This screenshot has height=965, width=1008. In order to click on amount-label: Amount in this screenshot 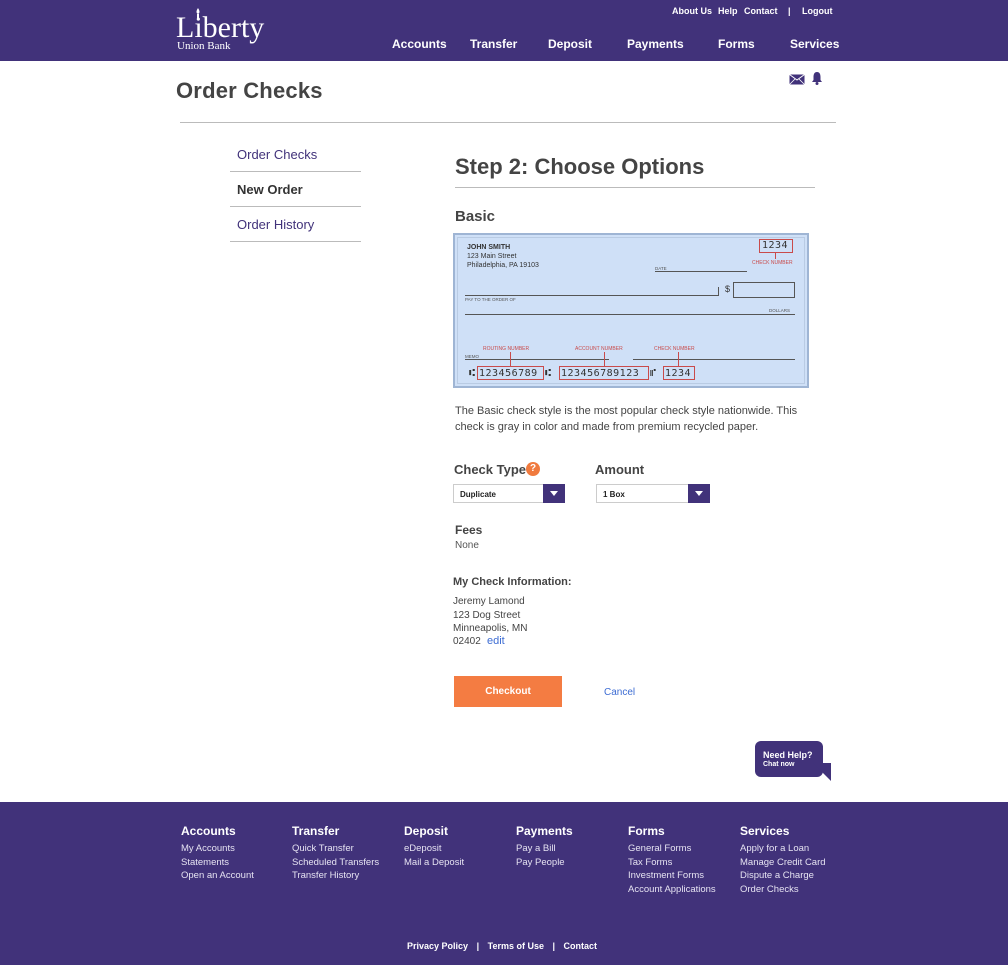, I will do `click(620, 469)`.